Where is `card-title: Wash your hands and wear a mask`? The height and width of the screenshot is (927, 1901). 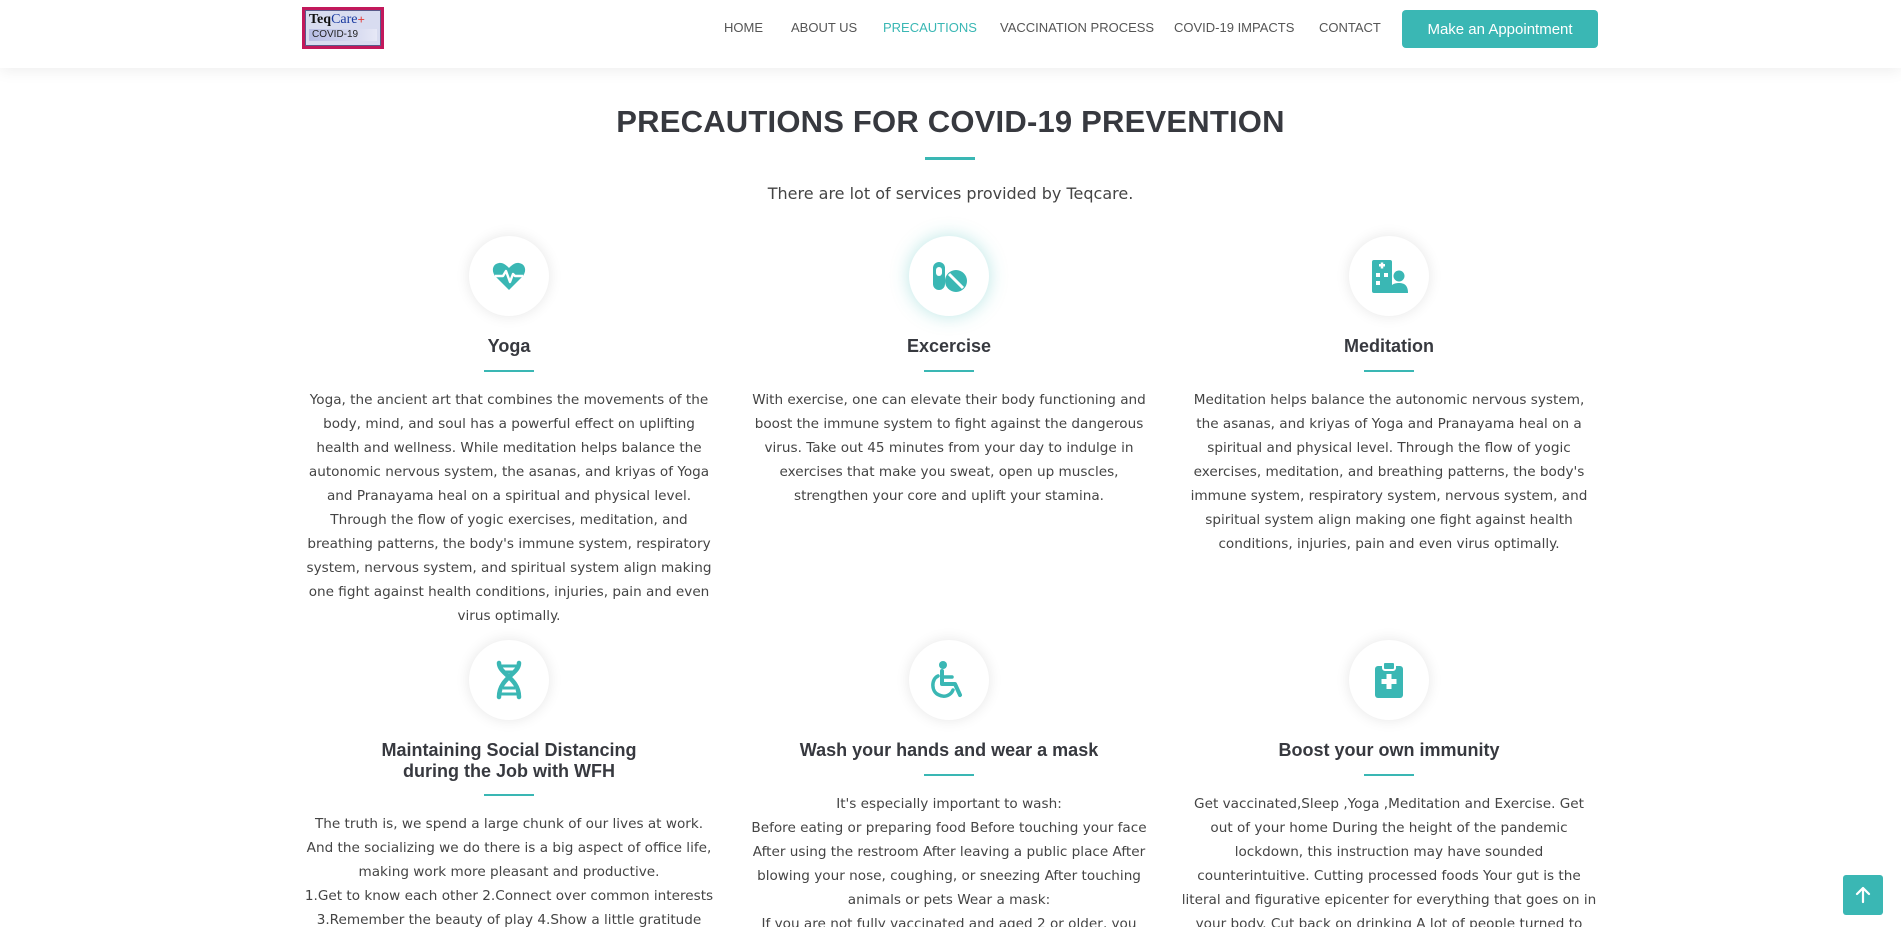 card-title: Wash your hands and wear a mask is located at coordinates (949, 750).